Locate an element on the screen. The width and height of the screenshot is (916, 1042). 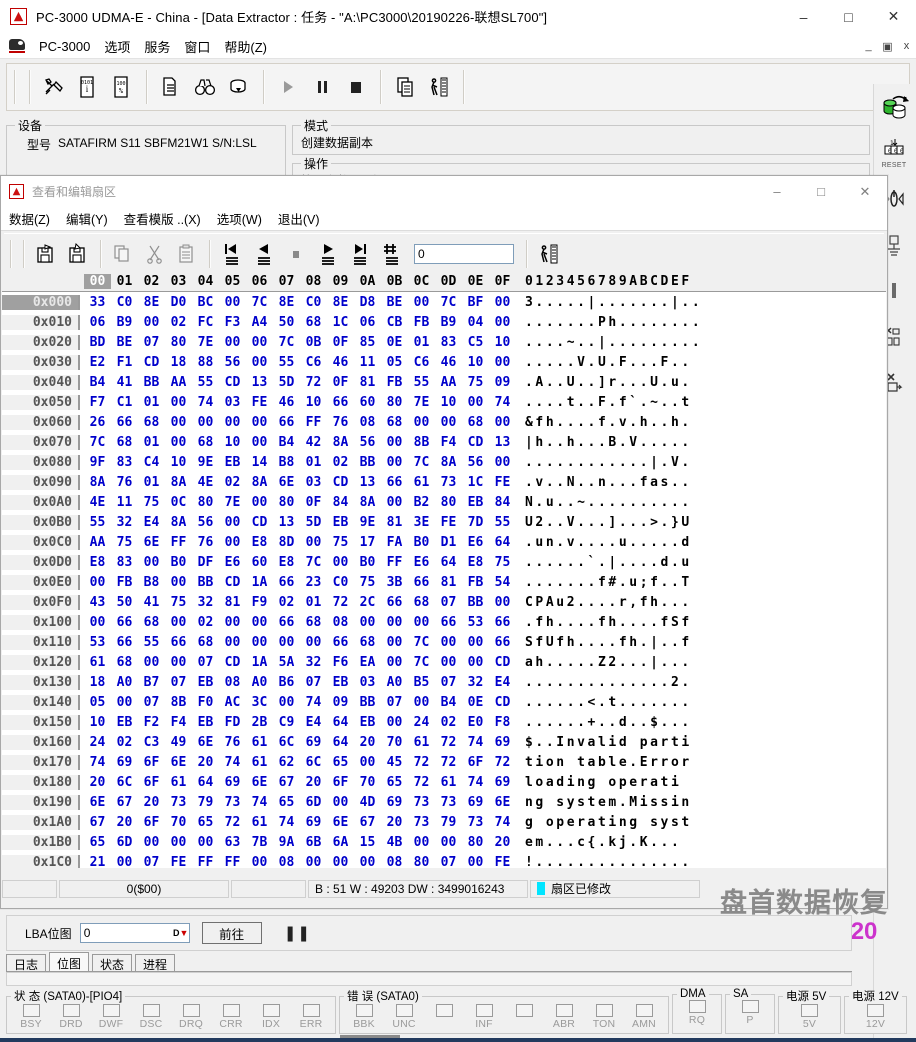
hex-byte-cell: 75 is located at coordinates (475, 382).